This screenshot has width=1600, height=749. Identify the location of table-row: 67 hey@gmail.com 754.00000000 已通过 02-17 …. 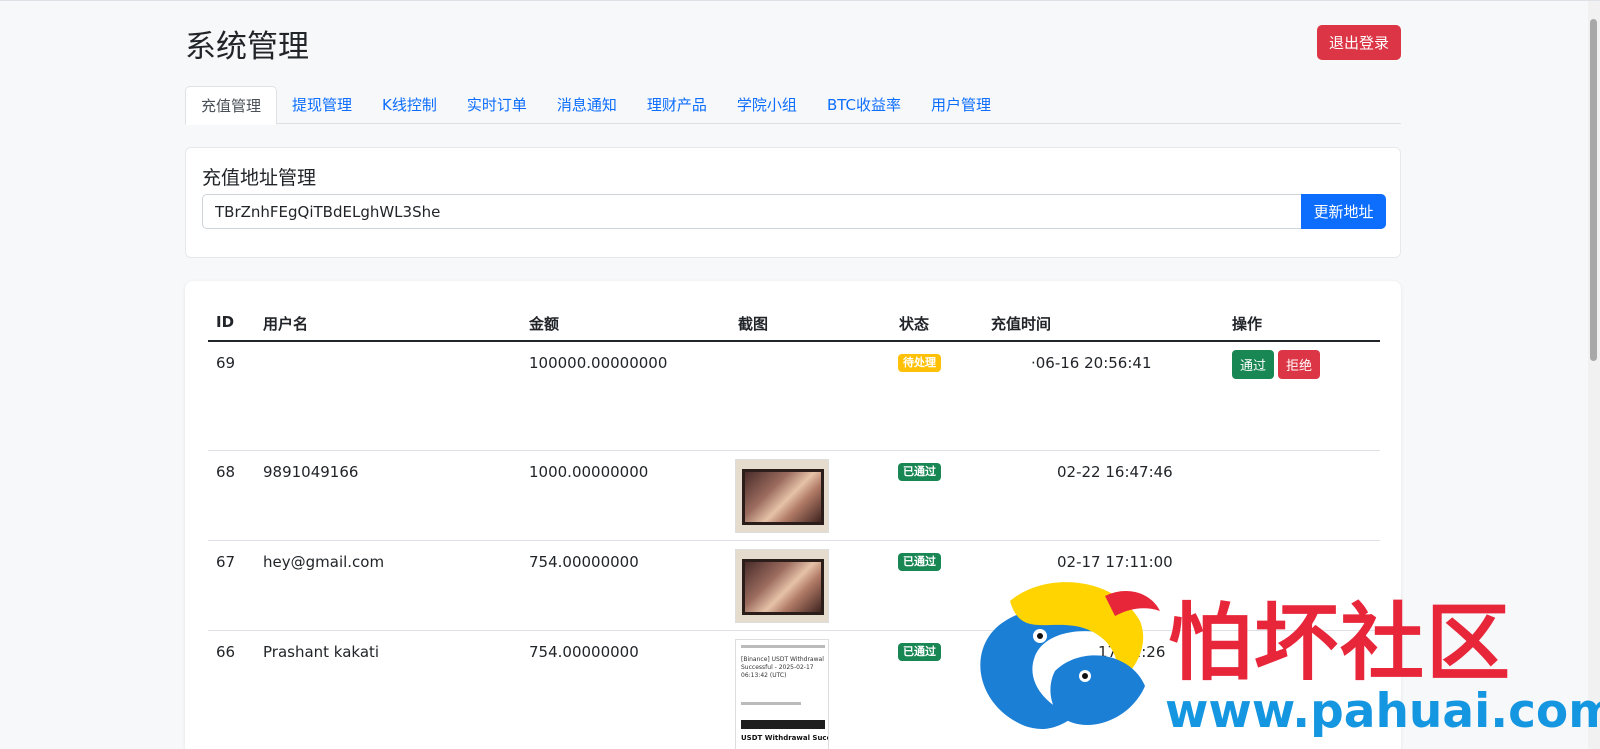
(794, 586).